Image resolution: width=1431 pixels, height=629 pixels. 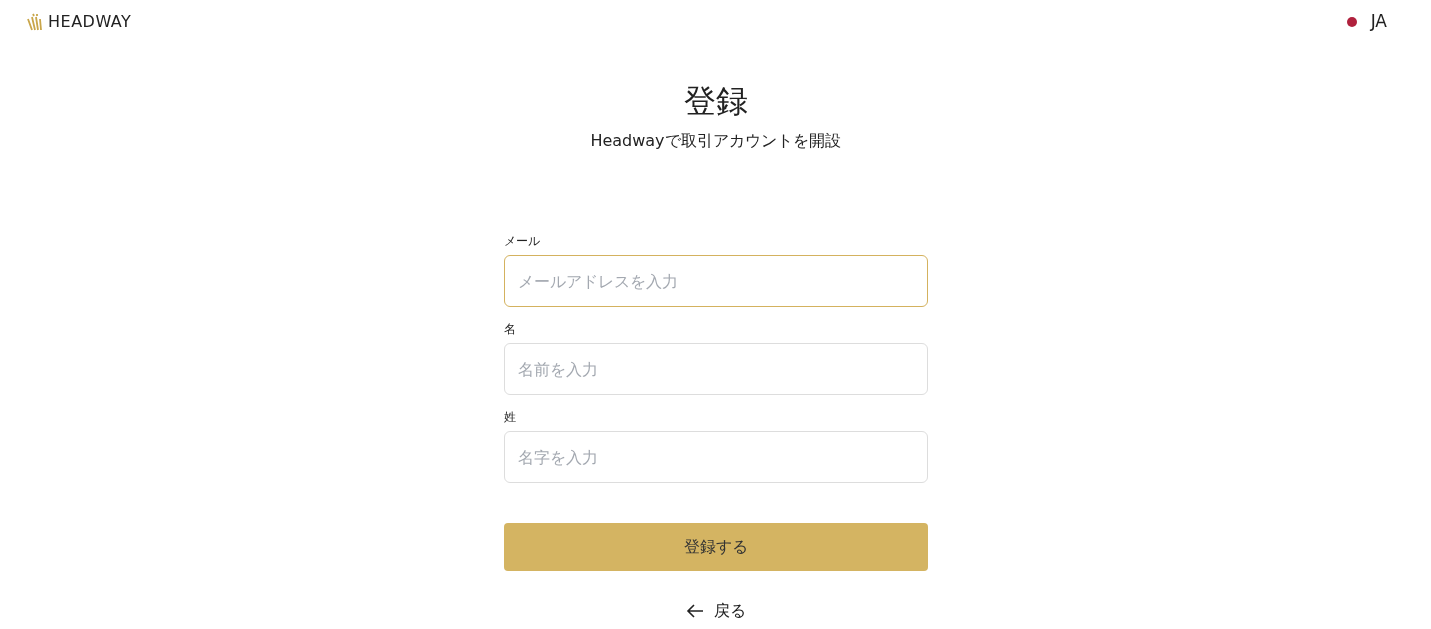 What do you see at coordinates (715, 101) in the screenshot?
I see `page-title: 登録` at bounding box center [715, 101].